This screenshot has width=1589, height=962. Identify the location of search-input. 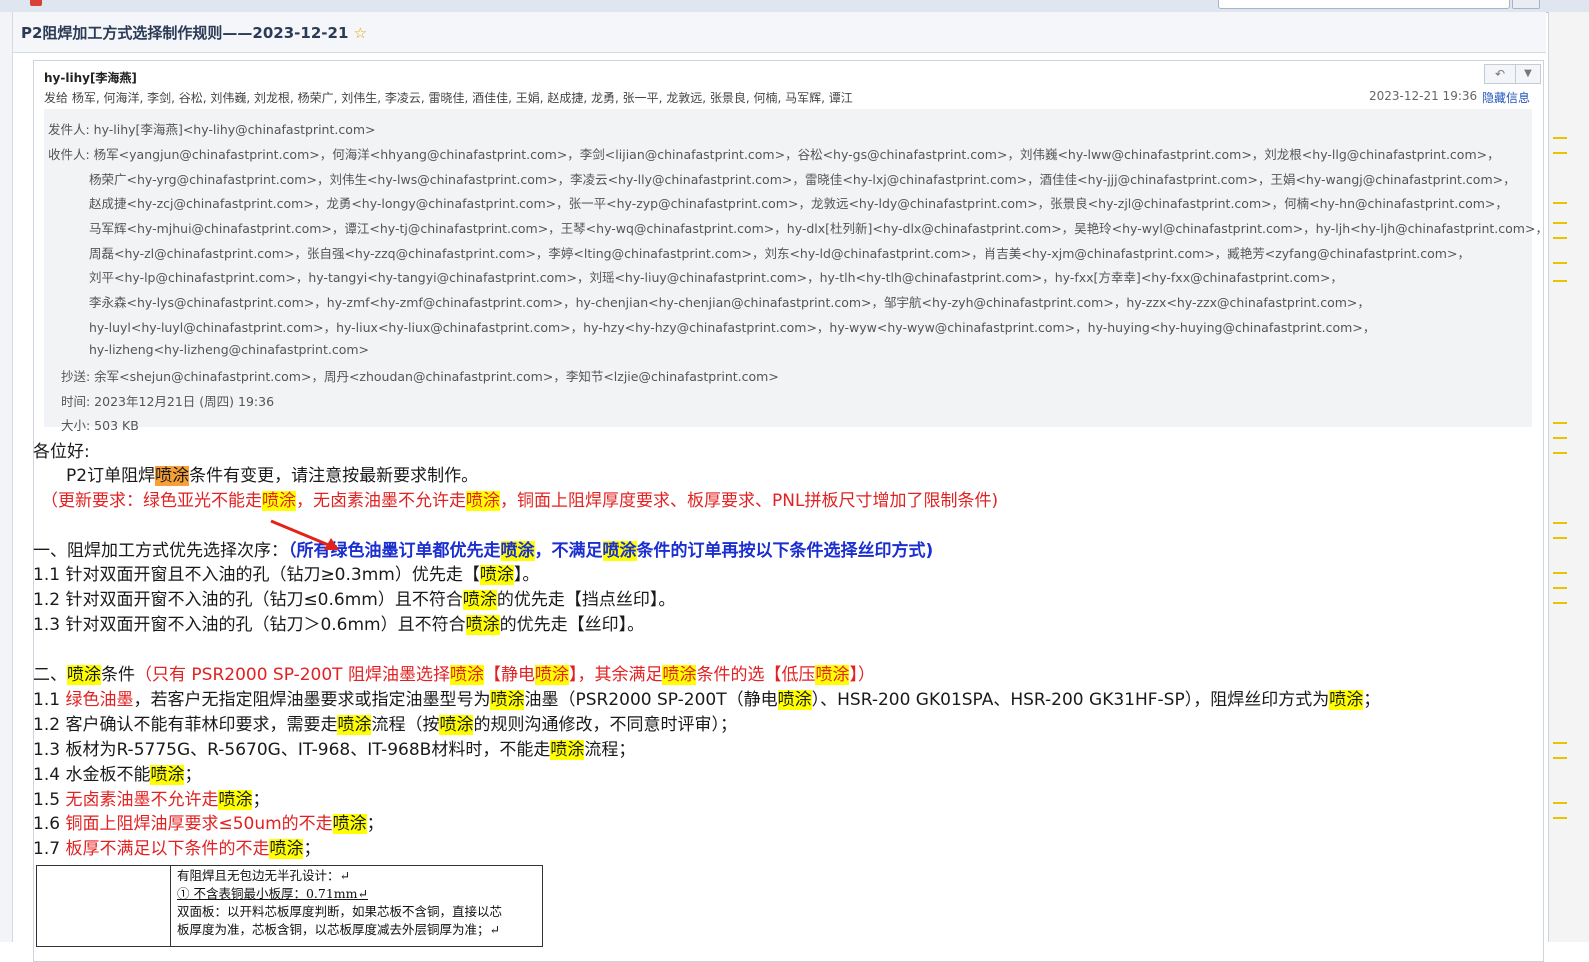
(1364, 4).